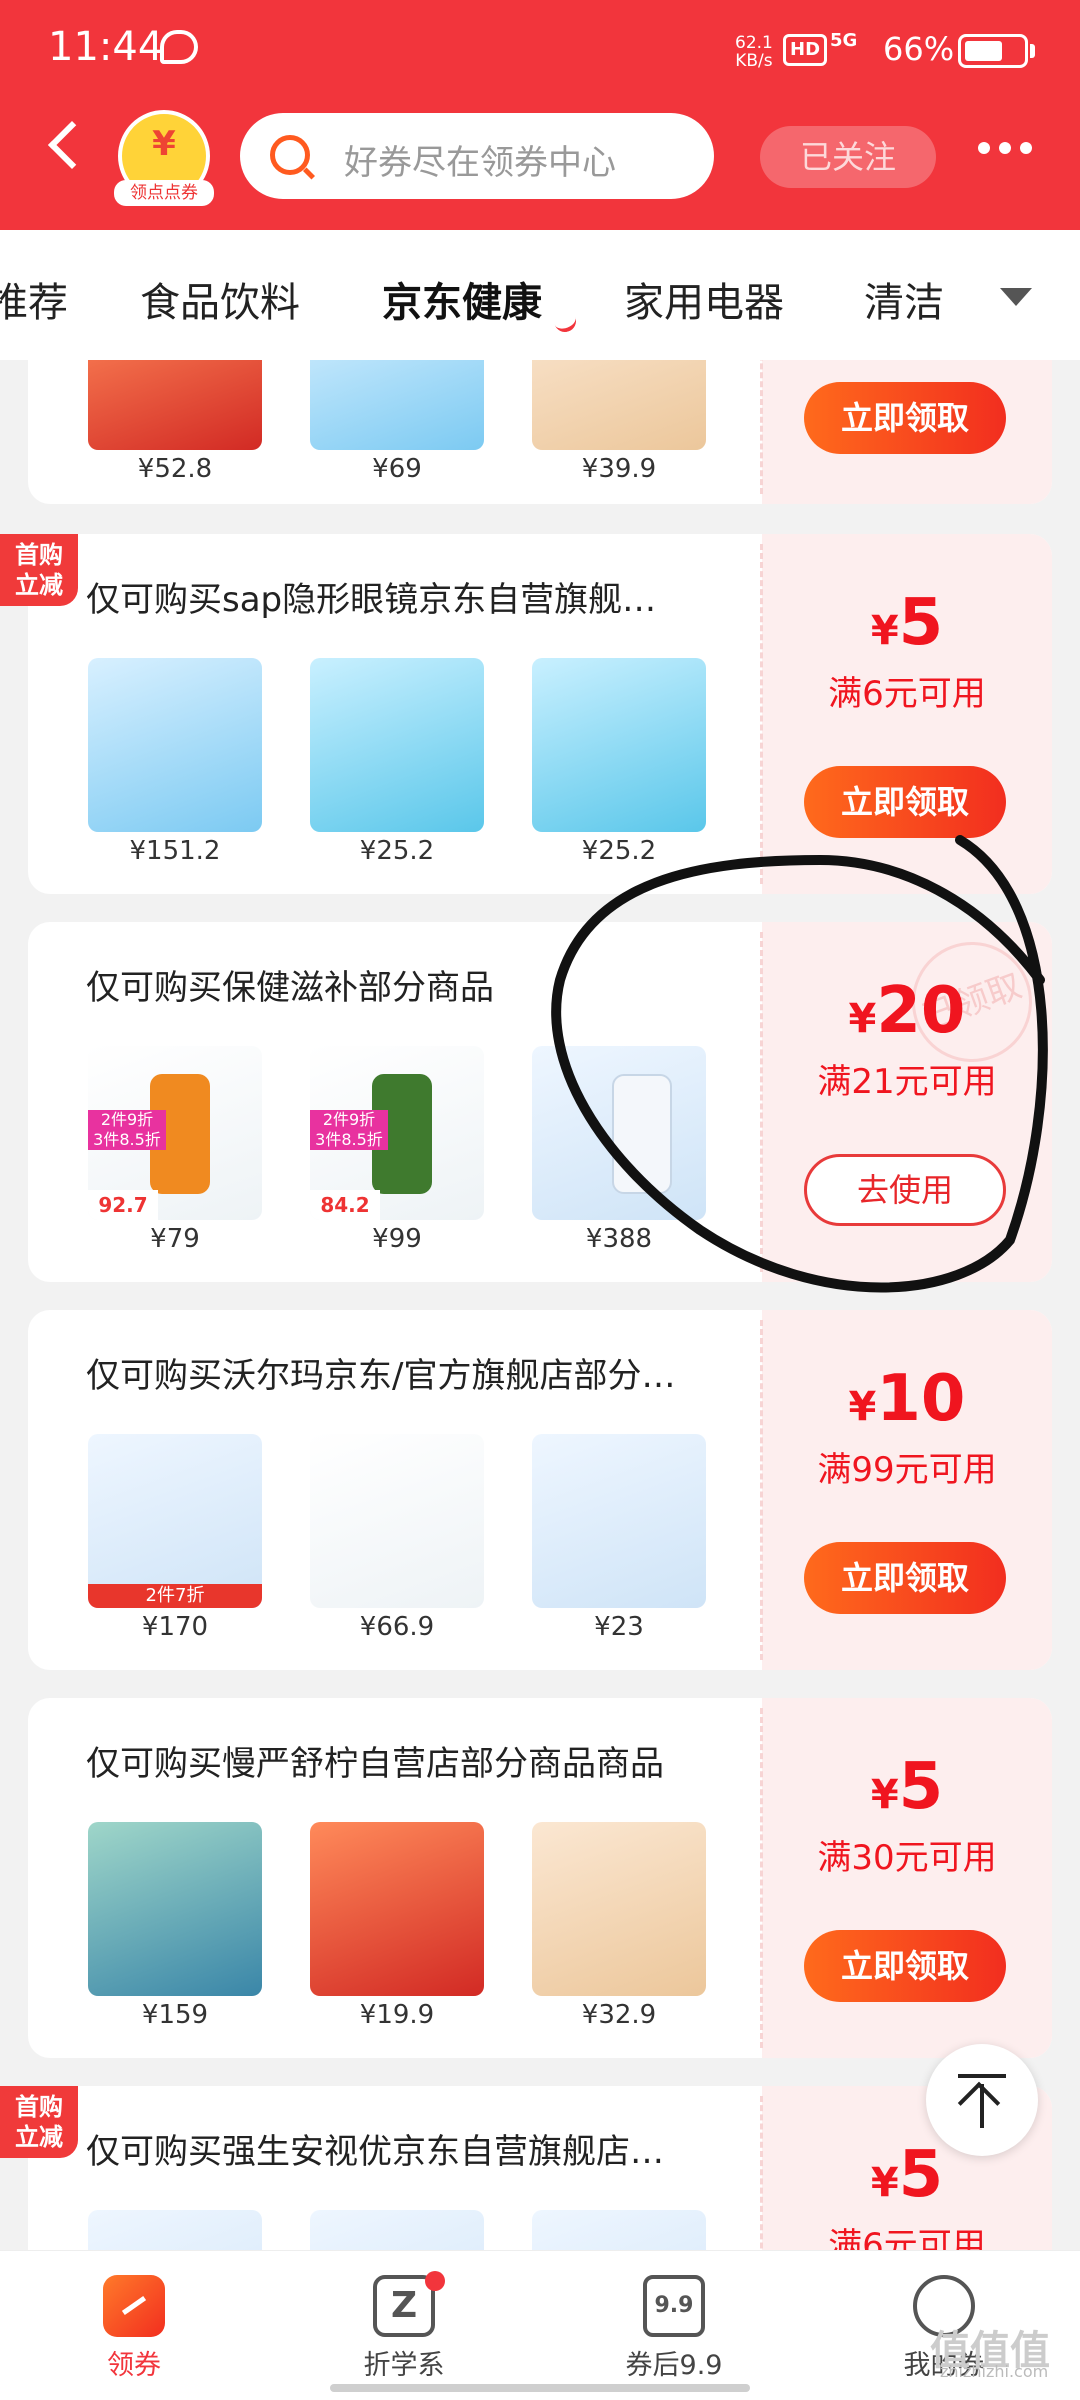 The image size is (1080, 2400). What do you see at coordinates (175, 1150) in the screenshot?
I see `product-item: 2件9折 3件8.5折 92.7 ¥79` at bounding box center [175, 1150].